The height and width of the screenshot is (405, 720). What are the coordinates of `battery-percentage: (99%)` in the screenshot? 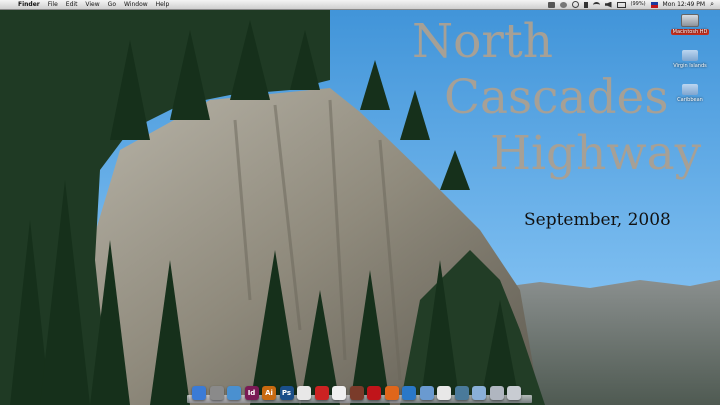 It's located at (638, 4).